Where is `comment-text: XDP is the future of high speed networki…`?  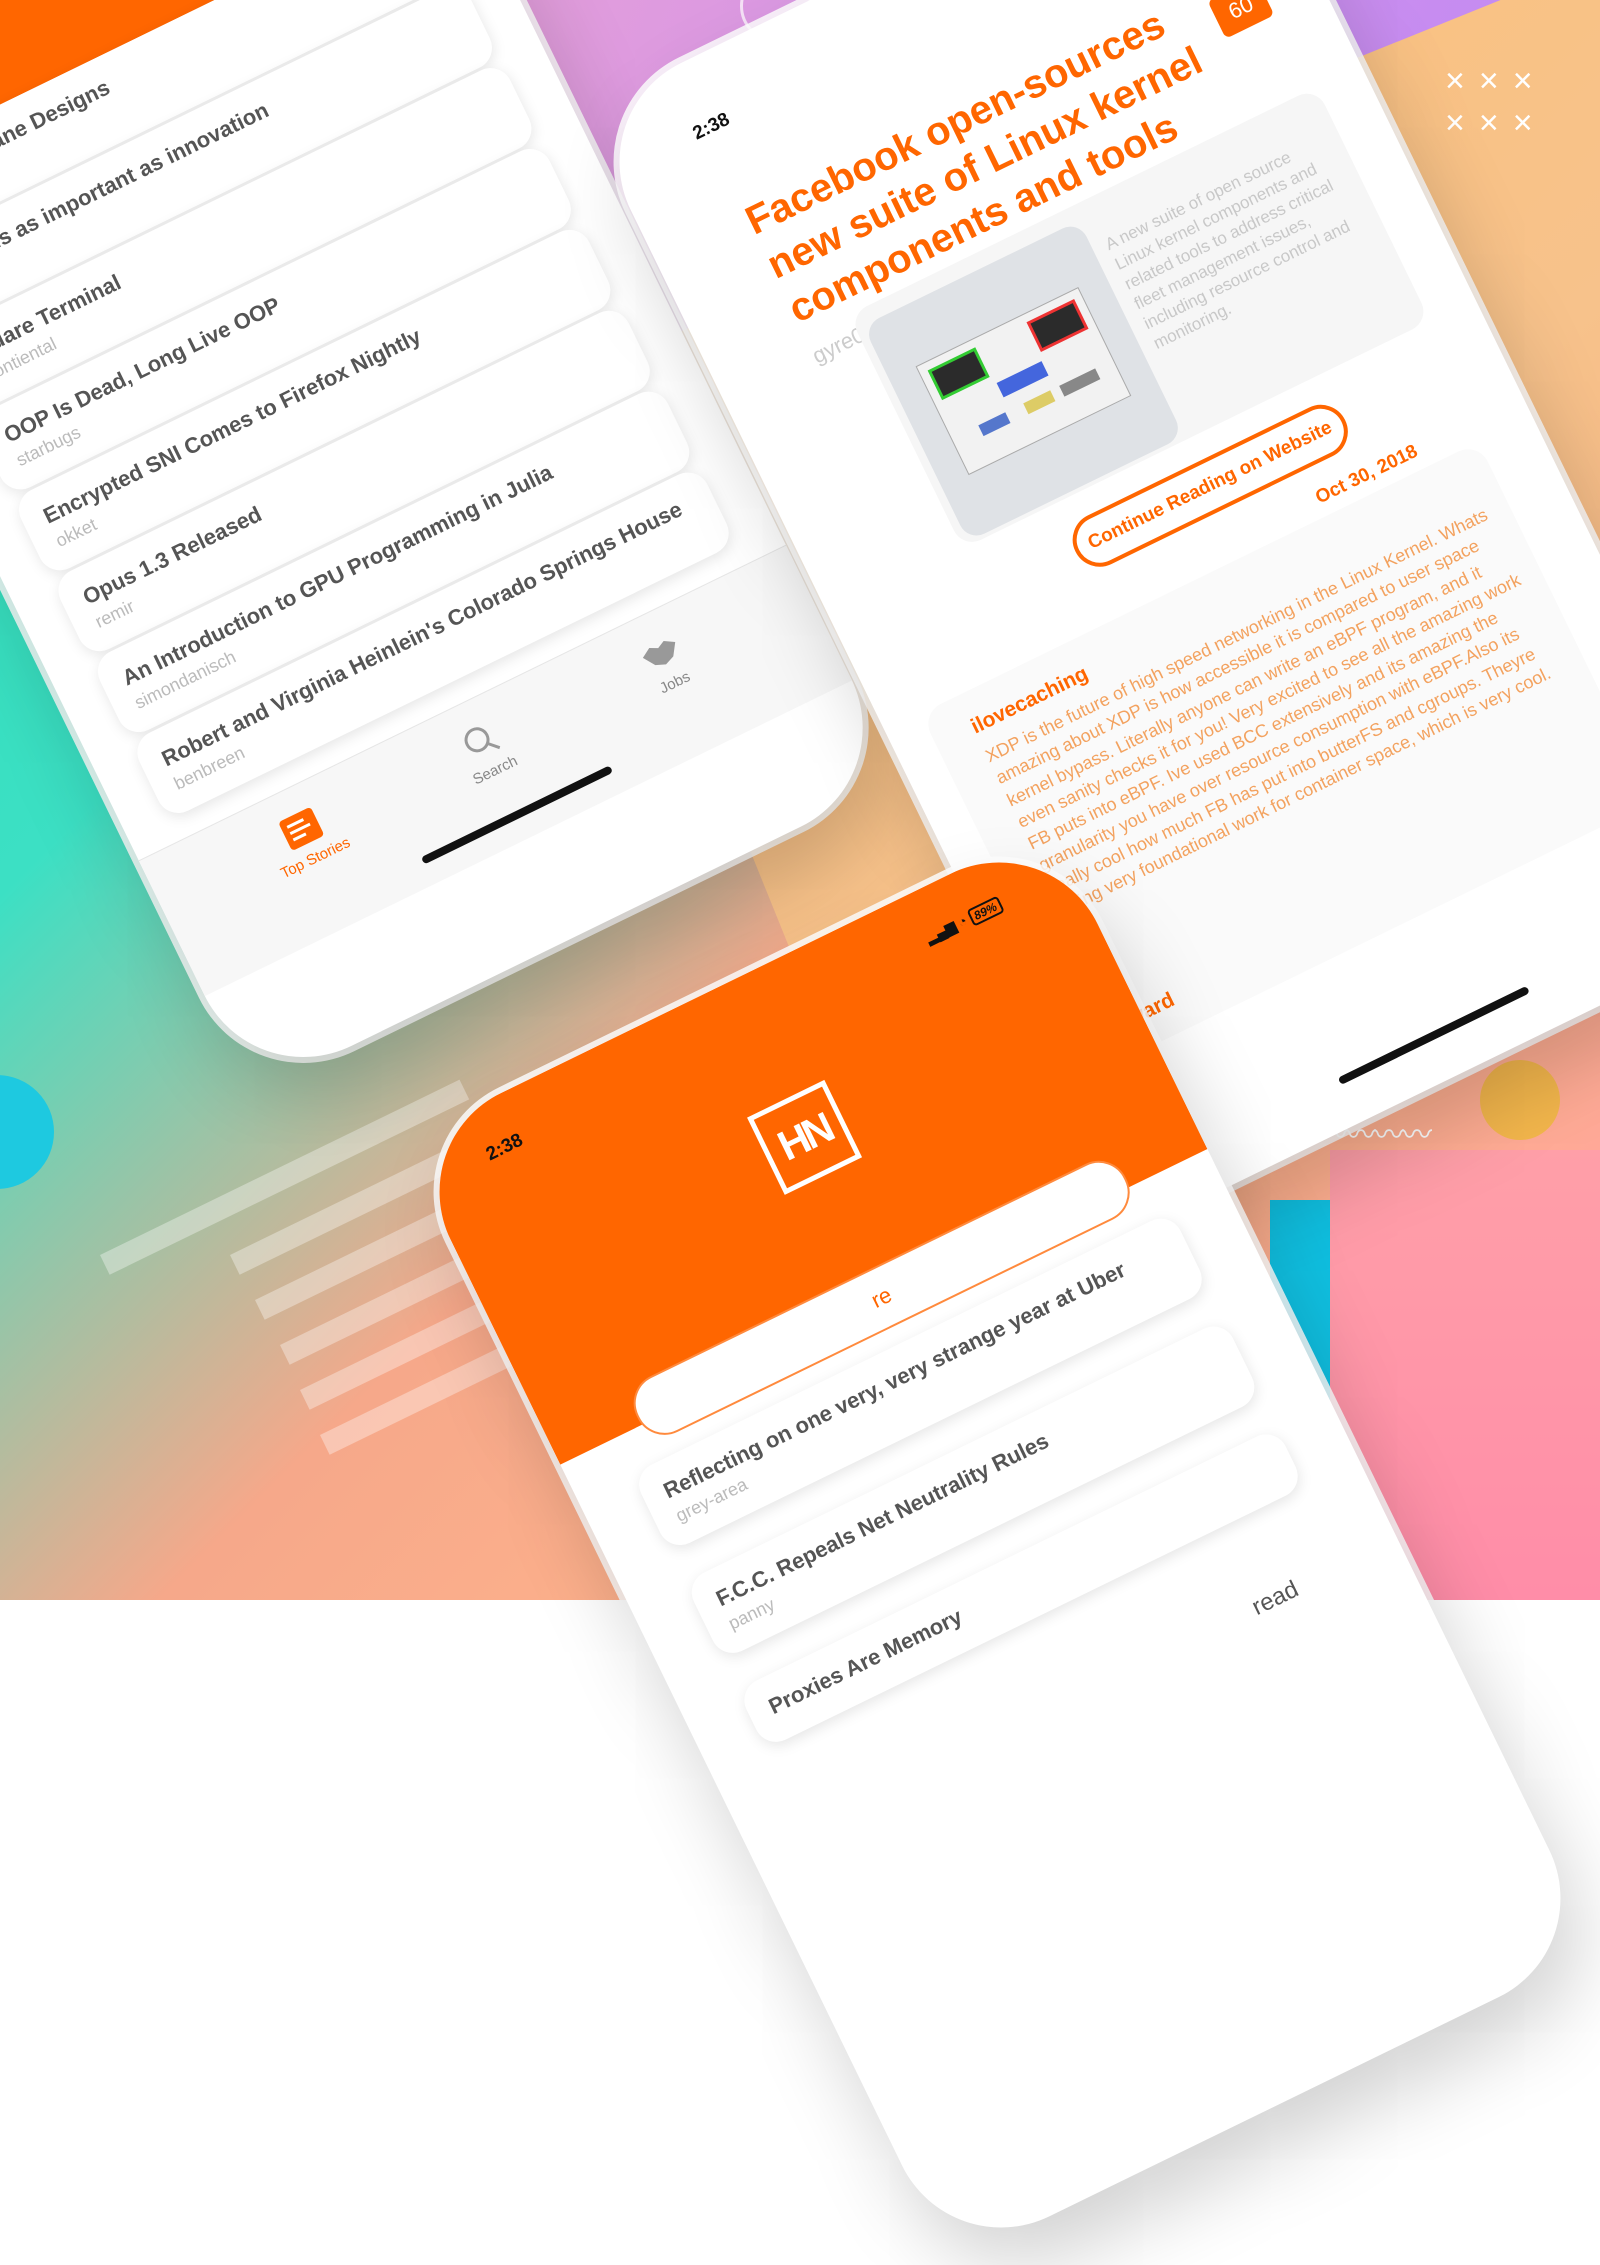 comment-text: XDP is the future of high speed networki… is located at coordinates (1268, 712).